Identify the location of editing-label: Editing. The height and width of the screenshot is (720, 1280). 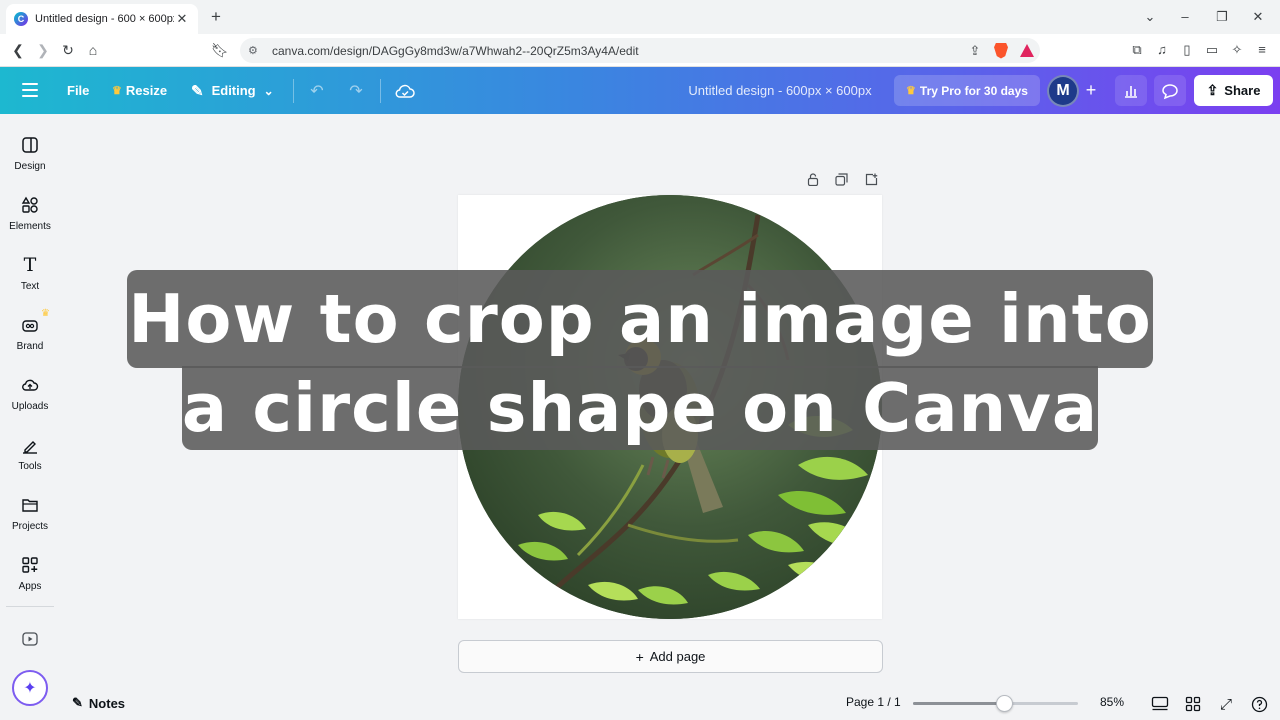
(233, 90).